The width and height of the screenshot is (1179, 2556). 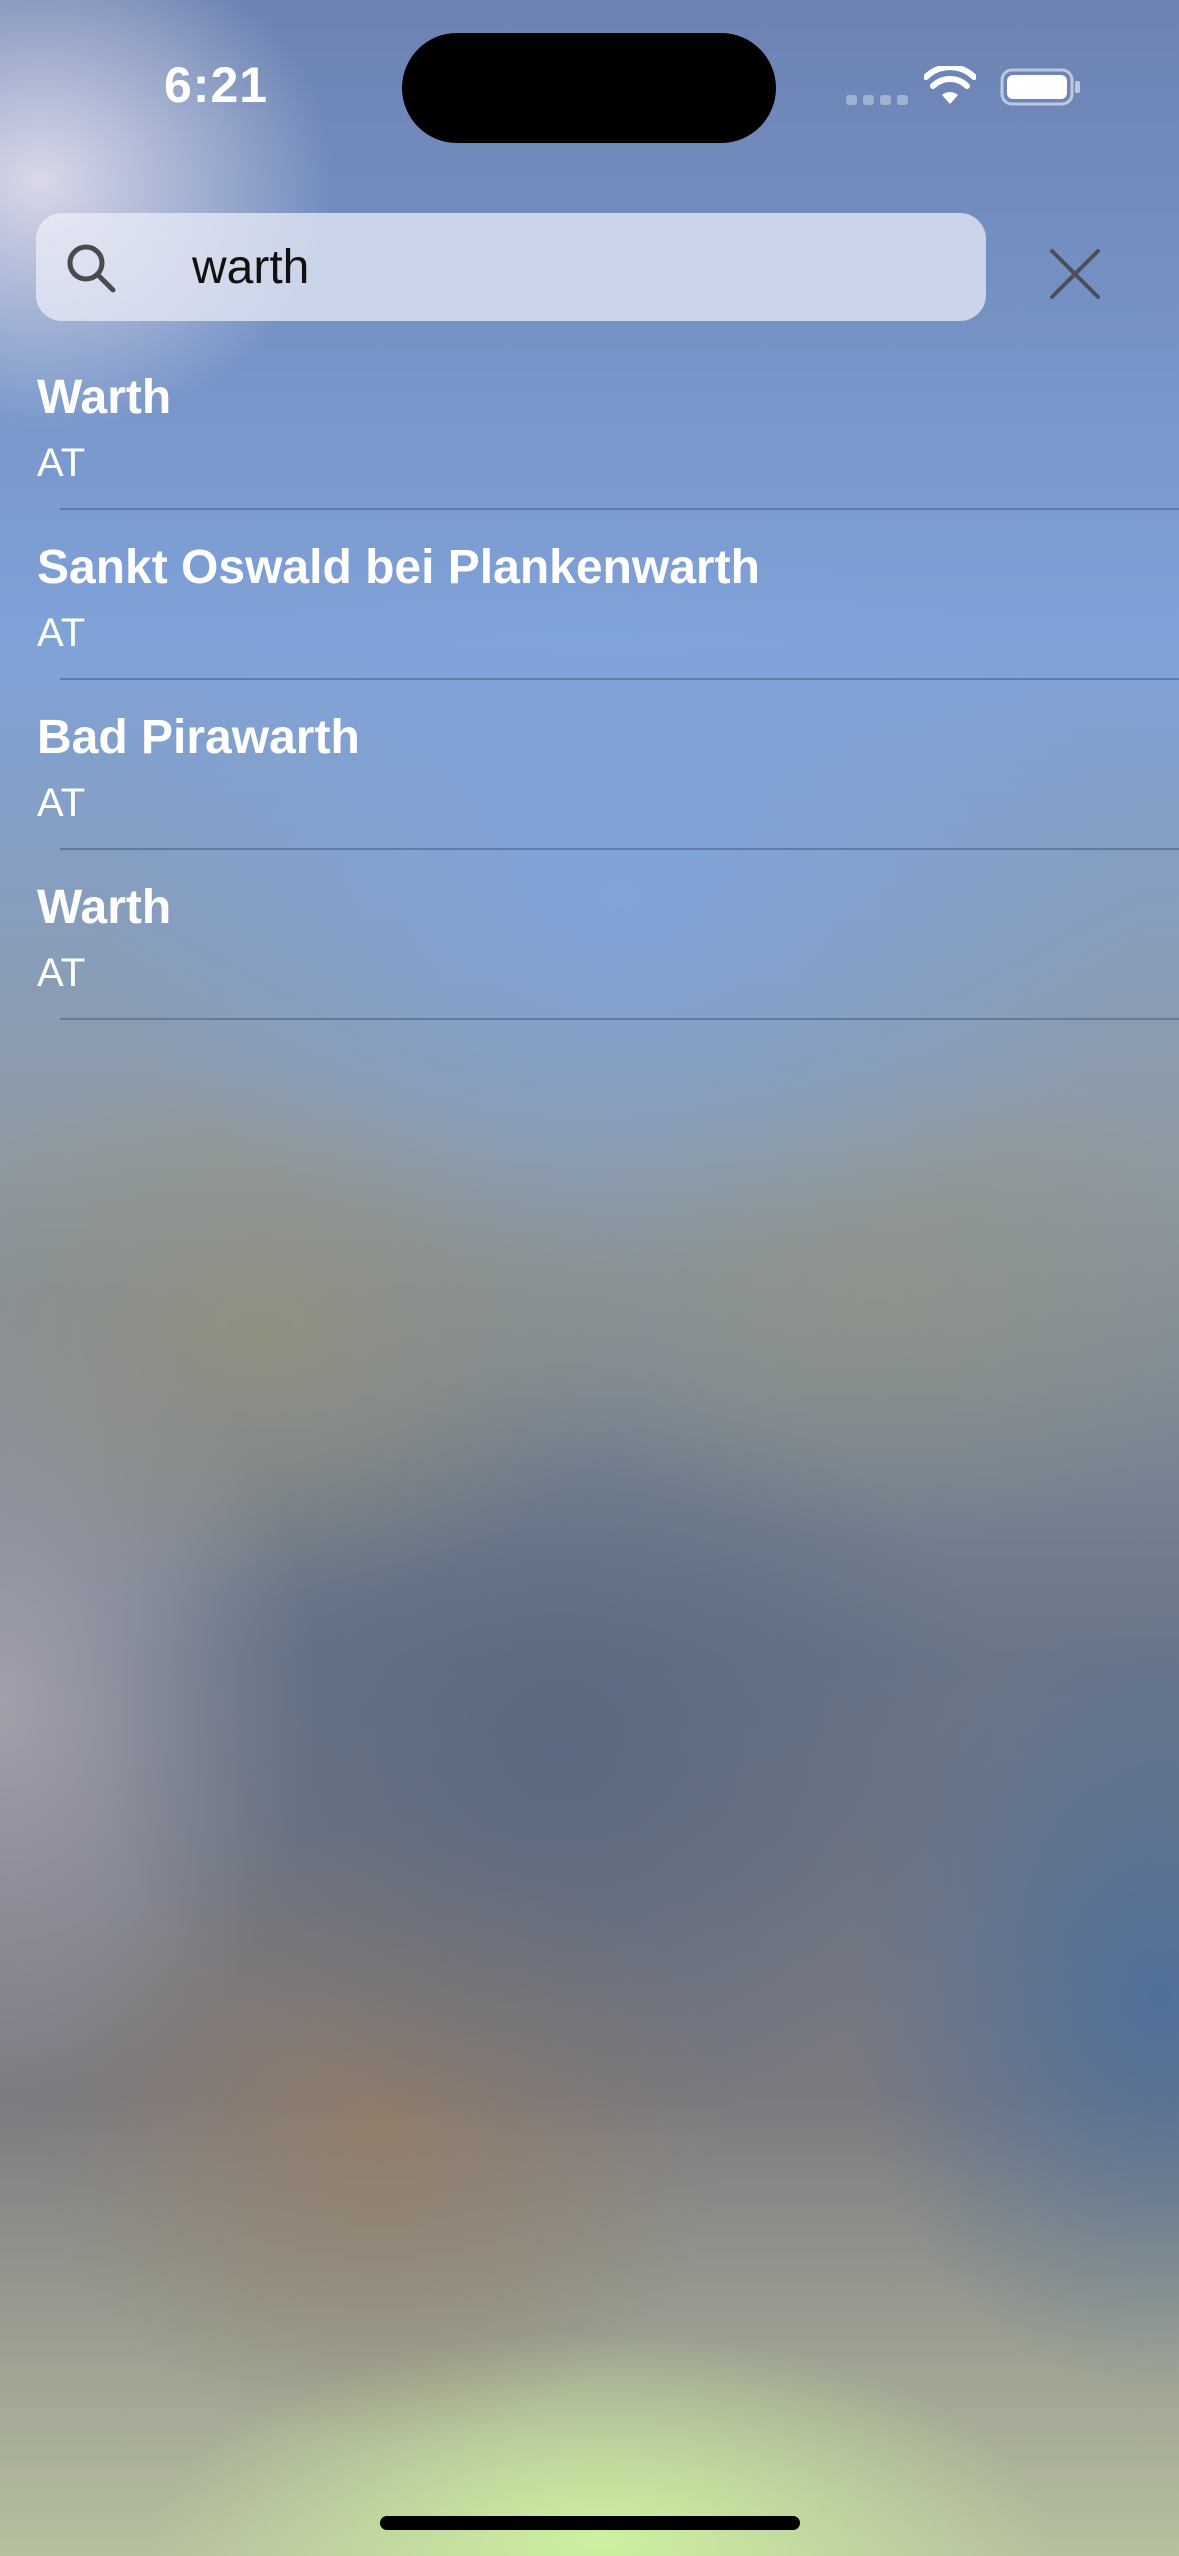 What do you see at coordinates (589, 765) in the screenshot?
I see `result-item: Bad Pirawarth AT` at bounding box center [589, 765].